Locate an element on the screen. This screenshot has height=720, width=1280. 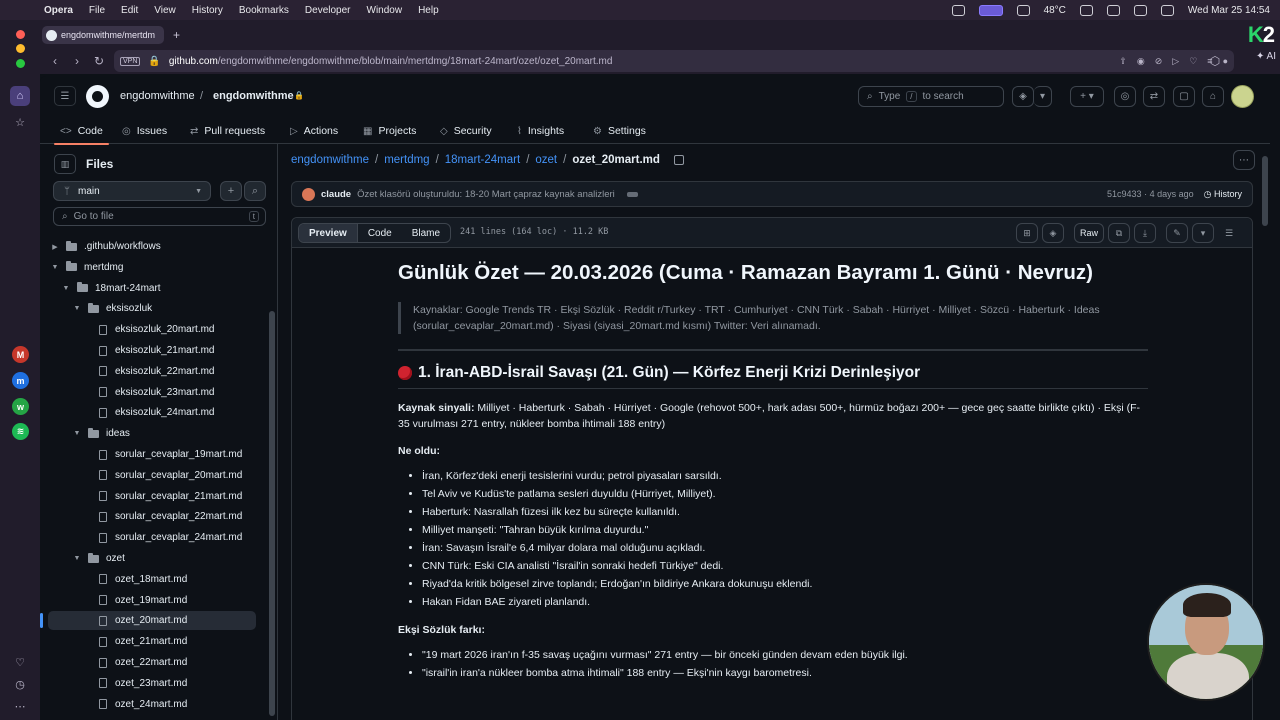
tab-insights: ⌇ Insights is located at coordinates (540, 131).